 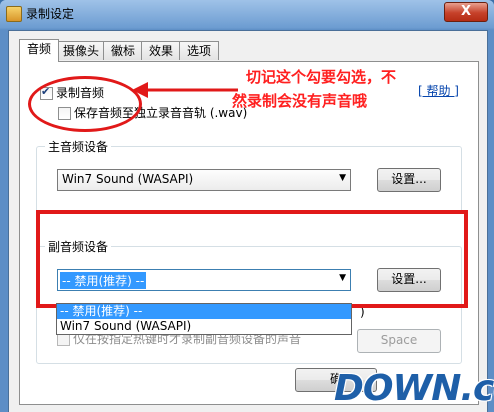 I want to click on help-link: [ 帮助 ], so click(x=438, y=90).